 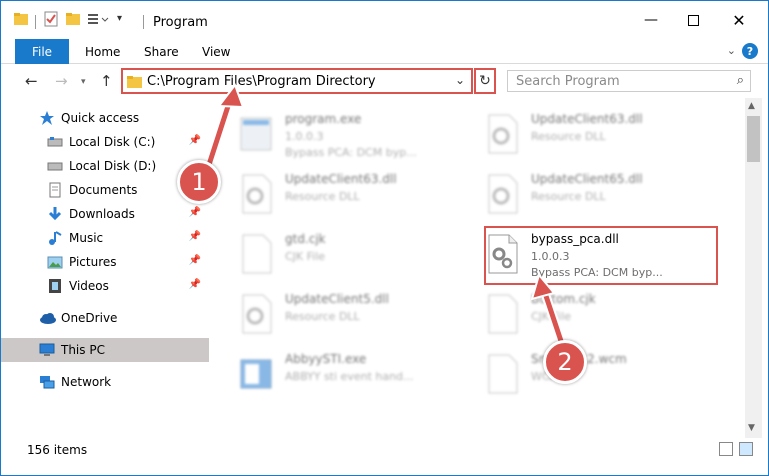 What do you see at coordinates (731, 50) in the screenshot?
I see `expand-ribbon-icon: ⌄` at bounding box center [731, 50].